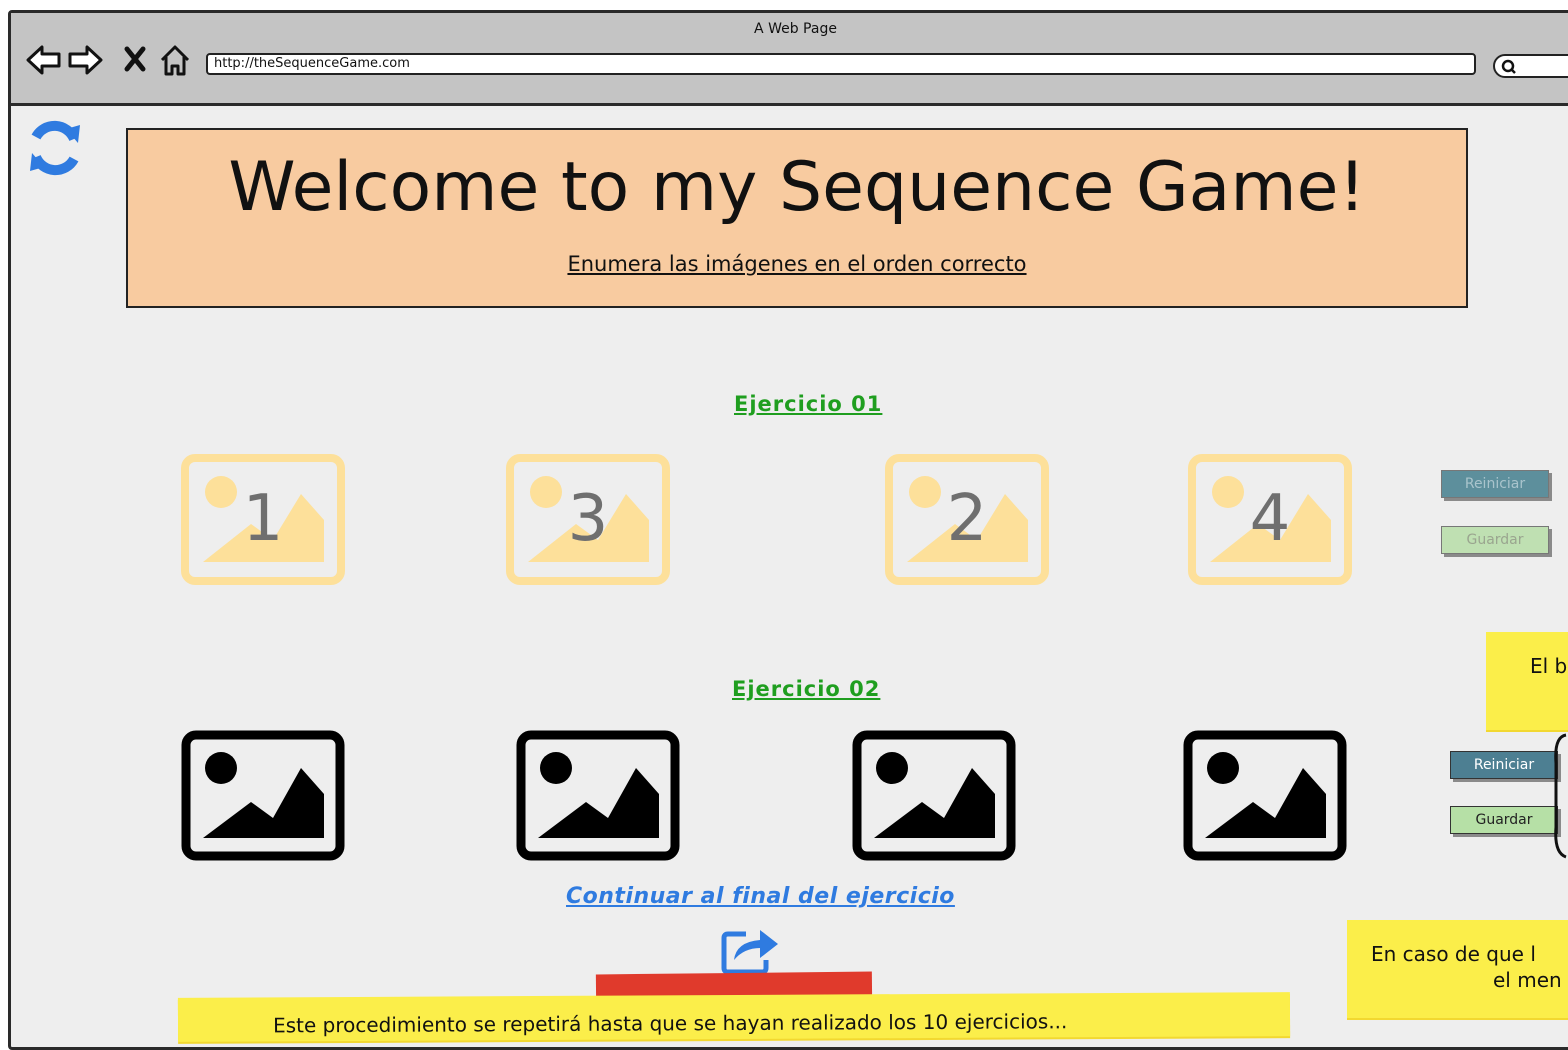  I want to click on forward-arrow-icon, so click(85, 62).